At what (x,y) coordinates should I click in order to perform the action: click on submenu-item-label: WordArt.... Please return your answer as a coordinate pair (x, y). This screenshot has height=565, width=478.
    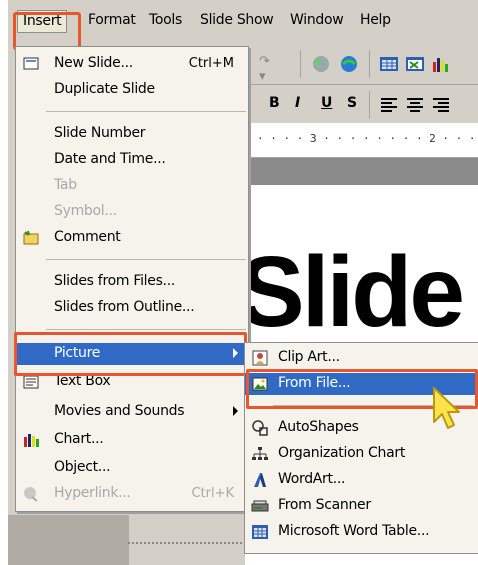
    Looking at the image, I should click on (312, 479).